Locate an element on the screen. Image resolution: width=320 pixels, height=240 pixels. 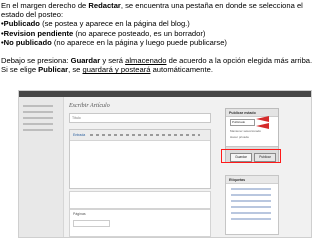
redactar-word: Redactar is located at coordinates (104, 5).